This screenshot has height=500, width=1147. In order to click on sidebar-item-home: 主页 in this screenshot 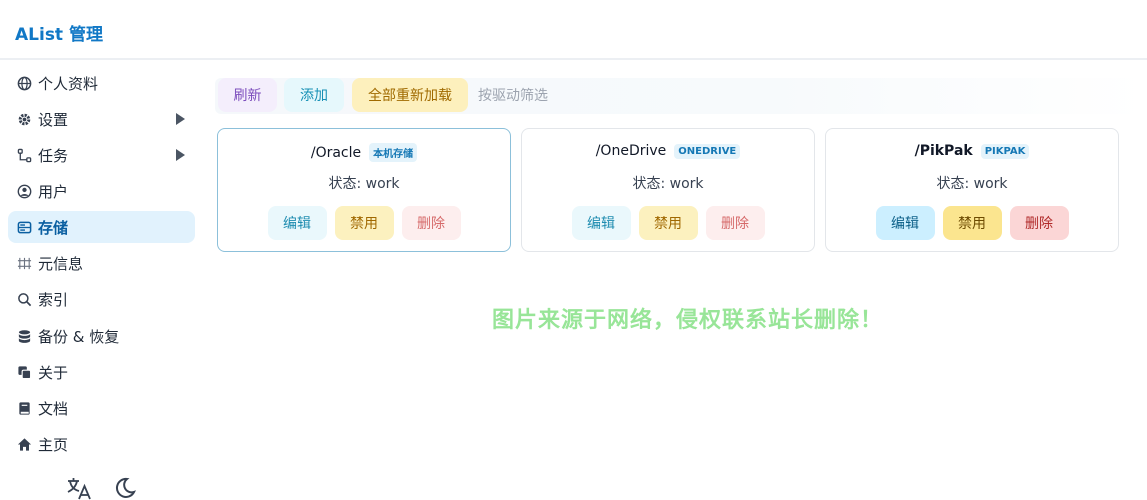, I will do `click(101, 444)`.